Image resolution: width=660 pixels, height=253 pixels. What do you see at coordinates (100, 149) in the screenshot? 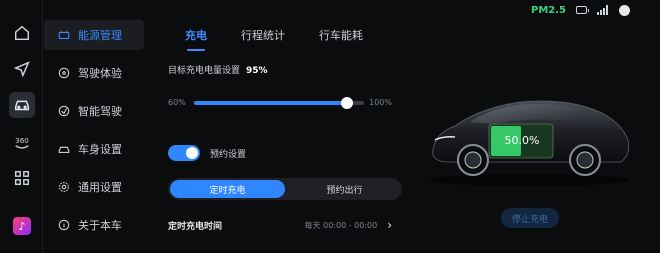
I see `menu-label: 车身设置` at bounding box center [100, 149].